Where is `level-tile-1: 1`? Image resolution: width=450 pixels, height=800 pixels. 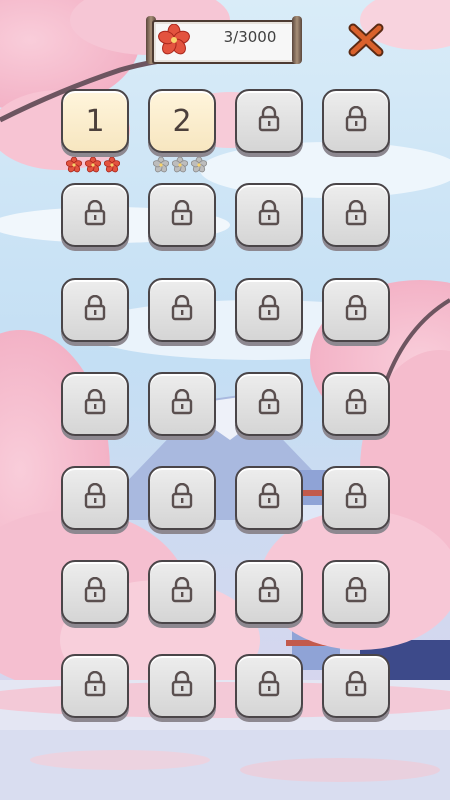
level-tile-1: 1 is located at coordinates (95, 121).